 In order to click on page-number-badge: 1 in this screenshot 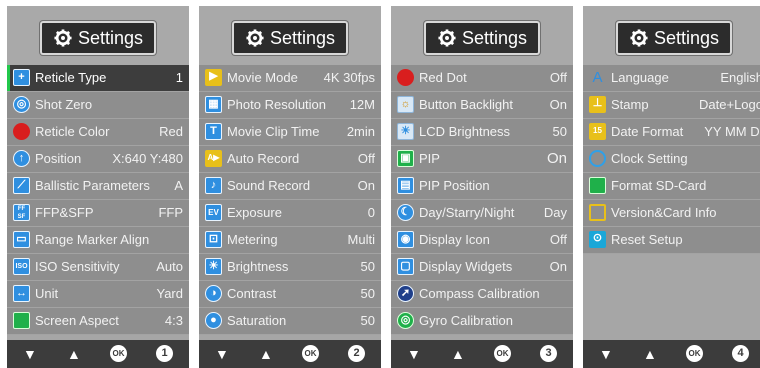, I will do `click(164, 353)`.